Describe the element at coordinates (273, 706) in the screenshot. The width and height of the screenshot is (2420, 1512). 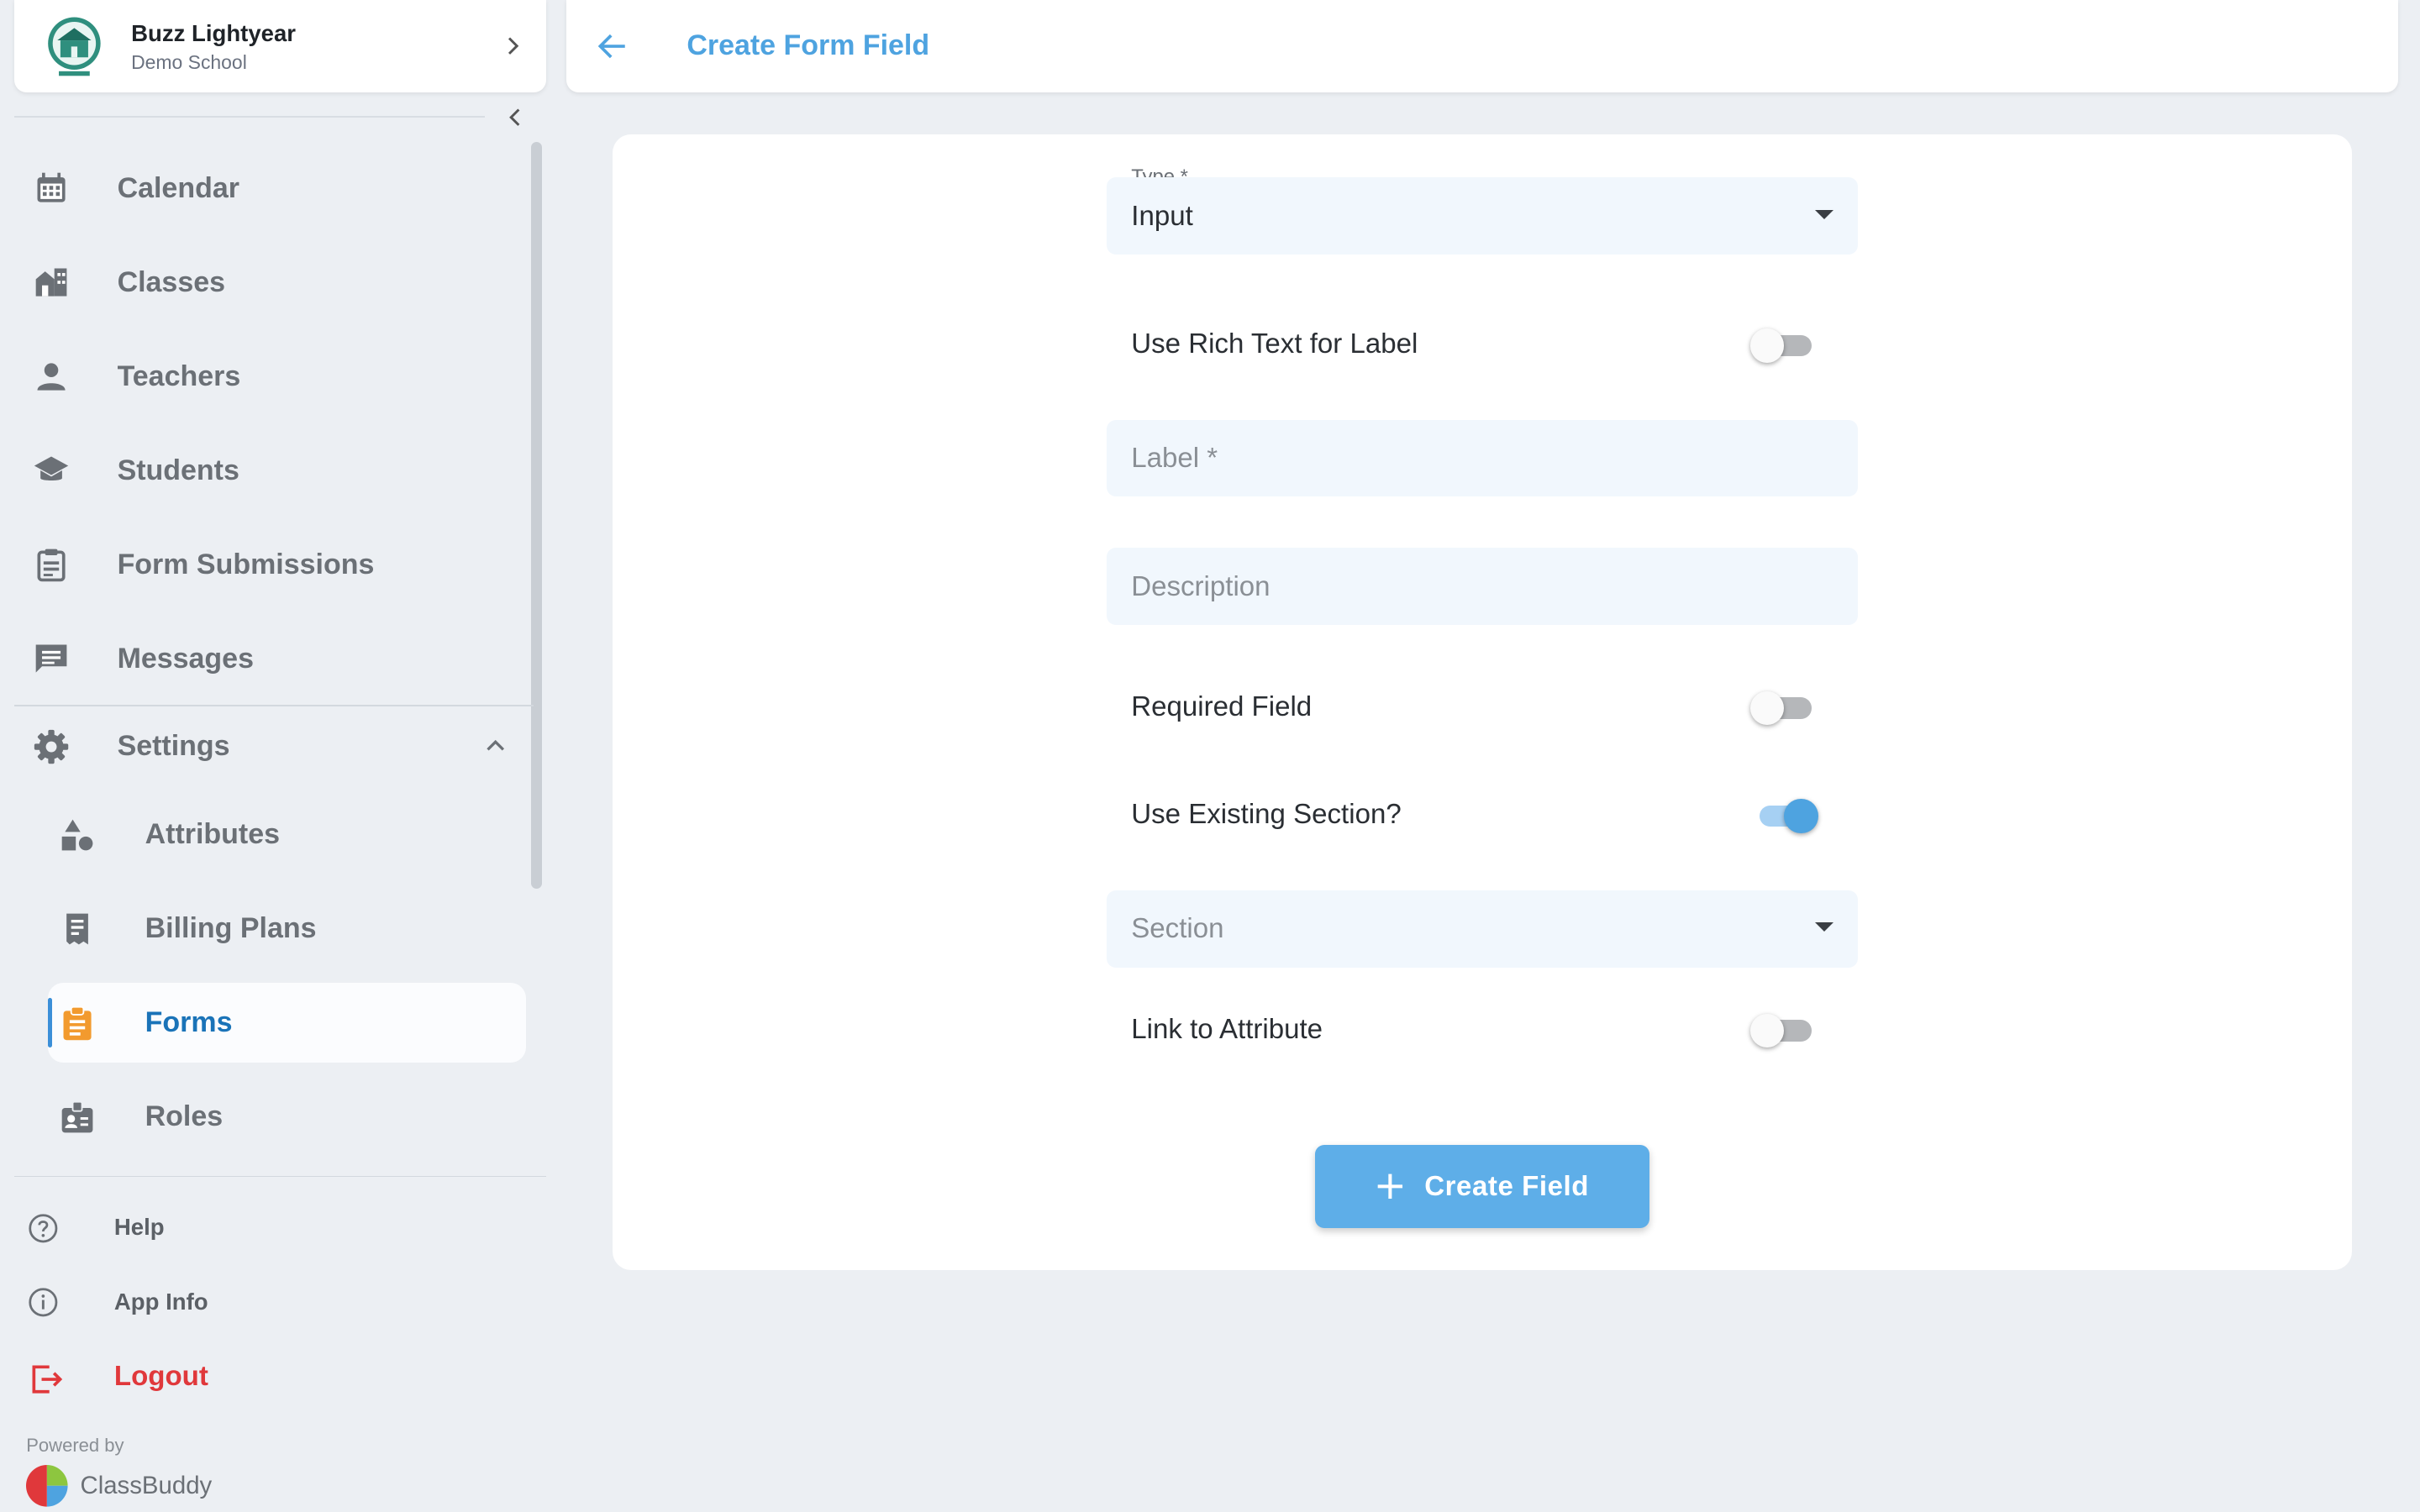
I see `nav-divider` at that location.